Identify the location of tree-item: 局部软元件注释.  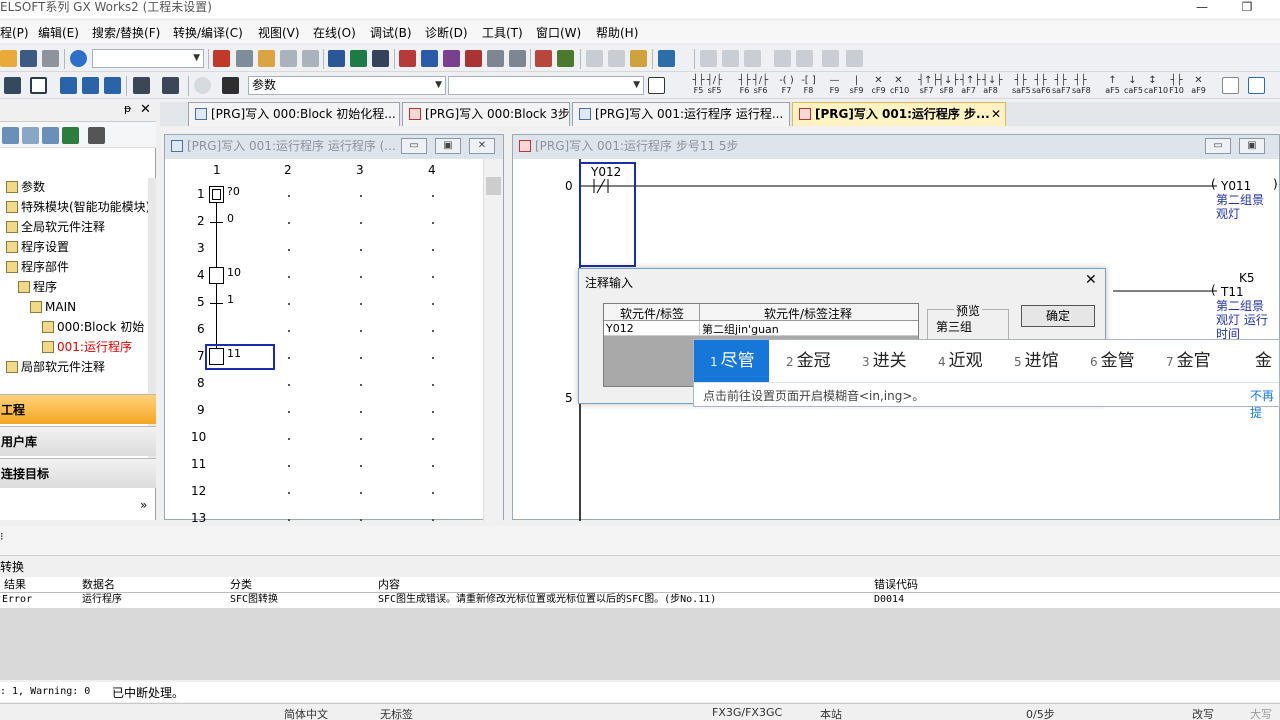
(55, 367).